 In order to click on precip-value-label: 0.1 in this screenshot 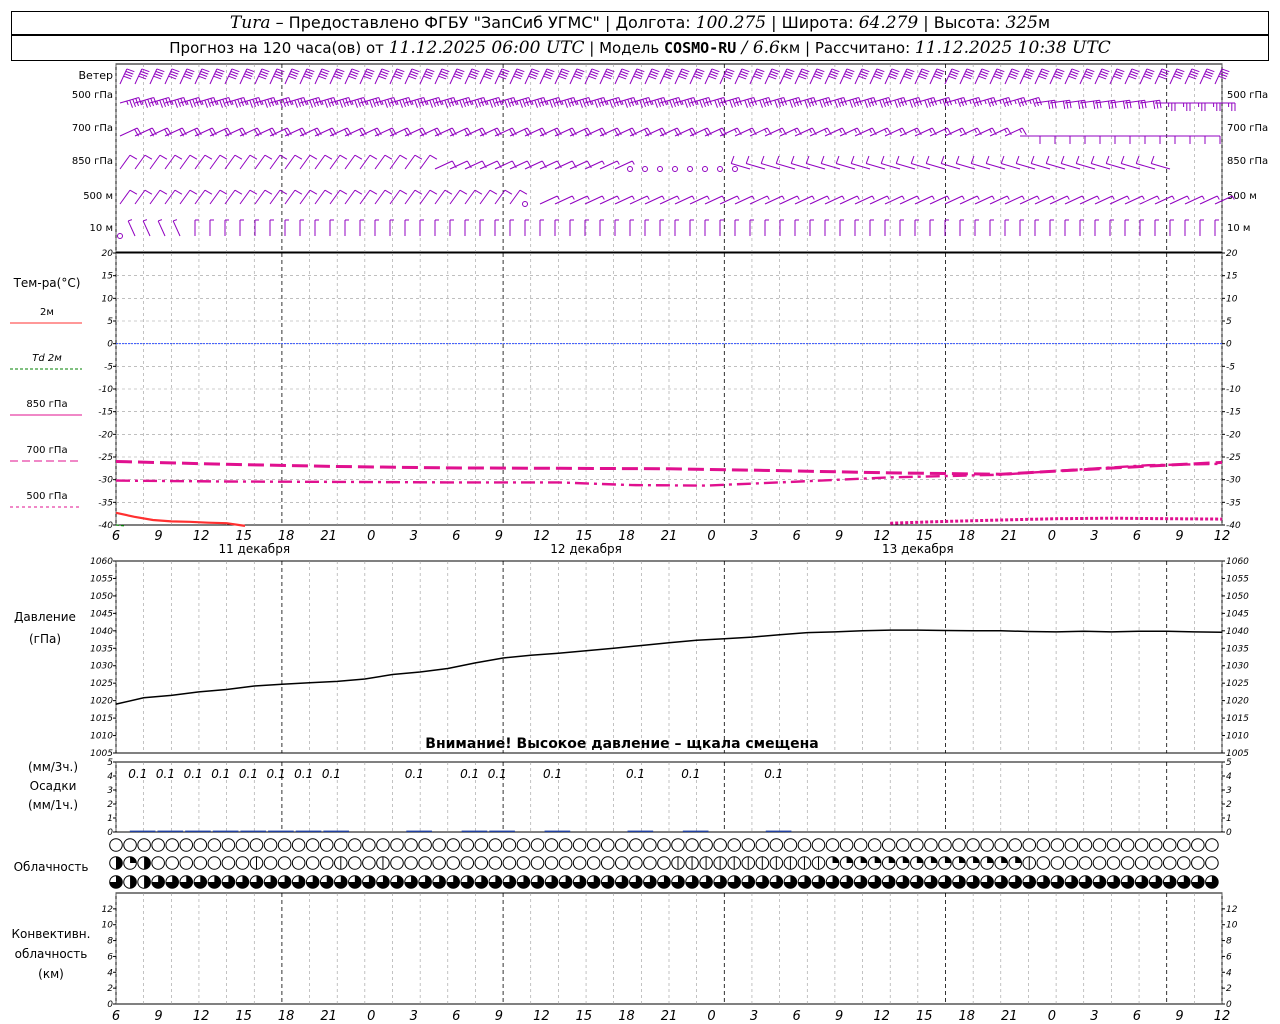, I will do `click(469, 774)`.